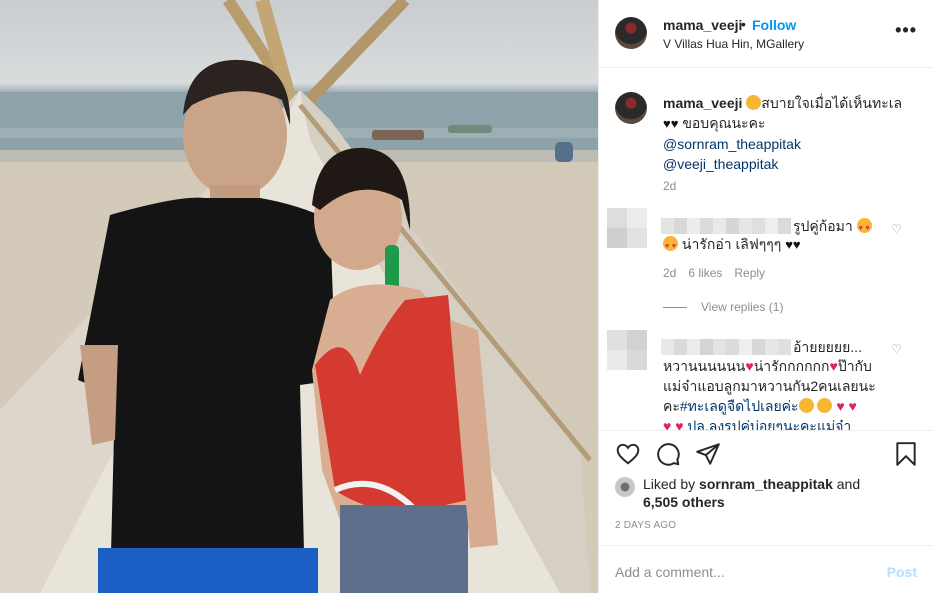  I want to click on liker-avatar, so click(625, 487).